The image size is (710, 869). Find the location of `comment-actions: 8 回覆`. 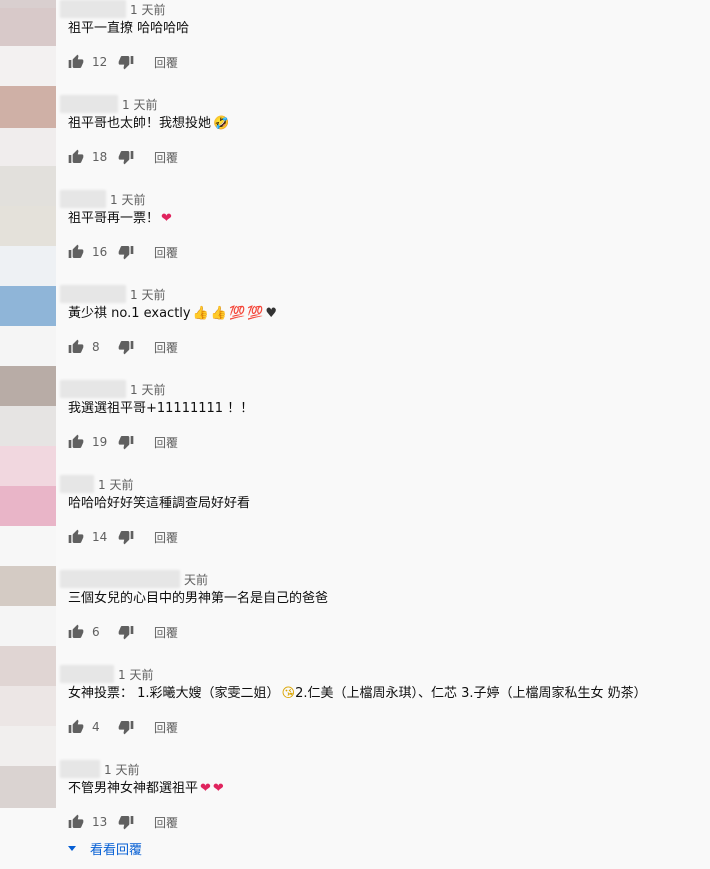

comment-actions: 8 回覆 is located at coordinates (123, 347).